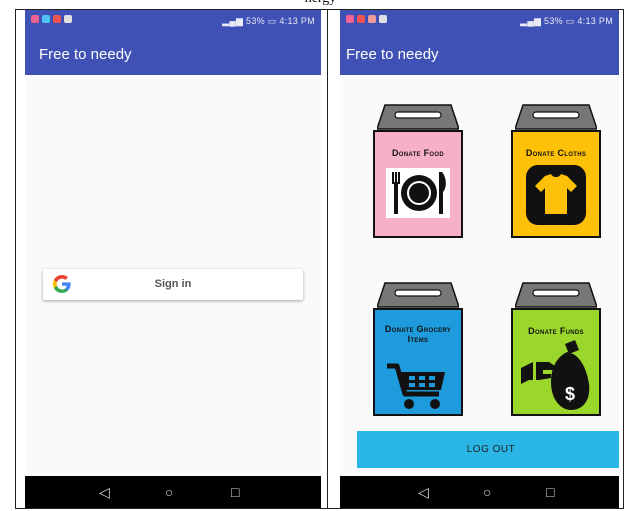  What do you see at coordinates (320, 3) in the screenshot?
I see `figure-caption: nergy` at bounding box center [320, 3].